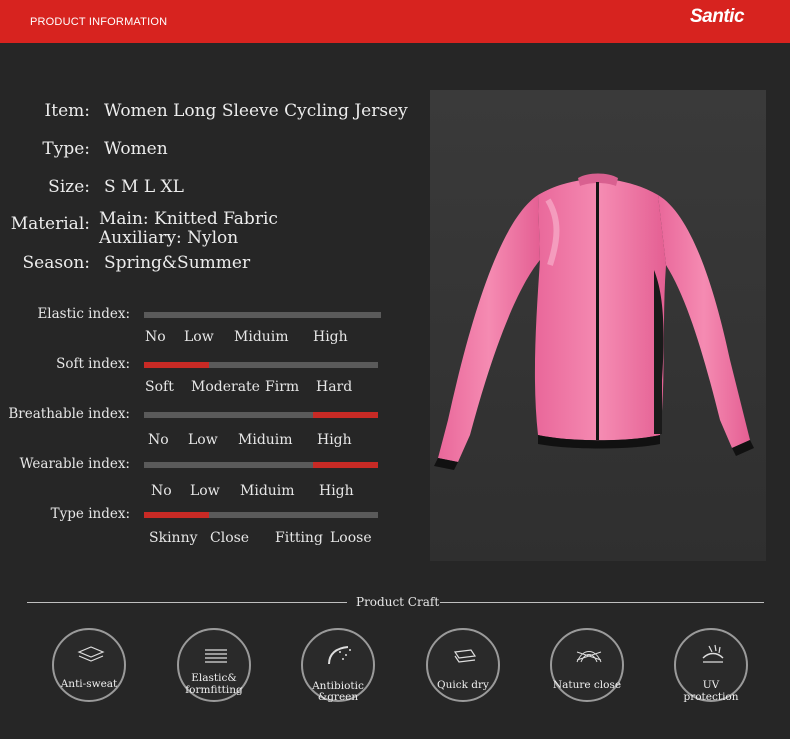 This screenshot has width=790, height=739. What do you see at coordinates (176, 365) in the screenshot?
I see `soft-index-fill` at bounding box center [176, 365].